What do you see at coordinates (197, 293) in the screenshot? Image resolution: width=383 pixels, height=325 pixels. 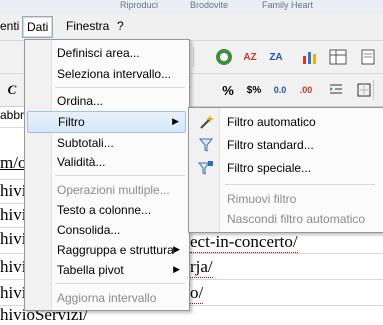 I see `cell-link-text: o/` at bounding box center [197, 293].